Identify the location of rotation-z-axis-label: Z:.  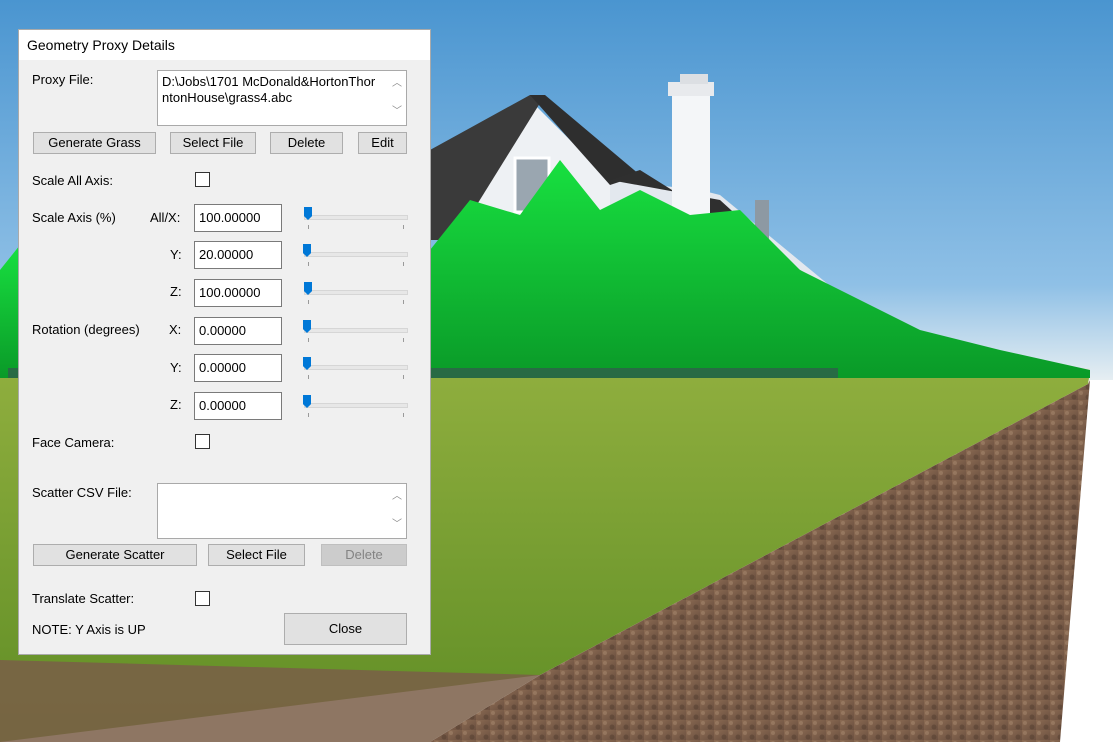
(176, 404).